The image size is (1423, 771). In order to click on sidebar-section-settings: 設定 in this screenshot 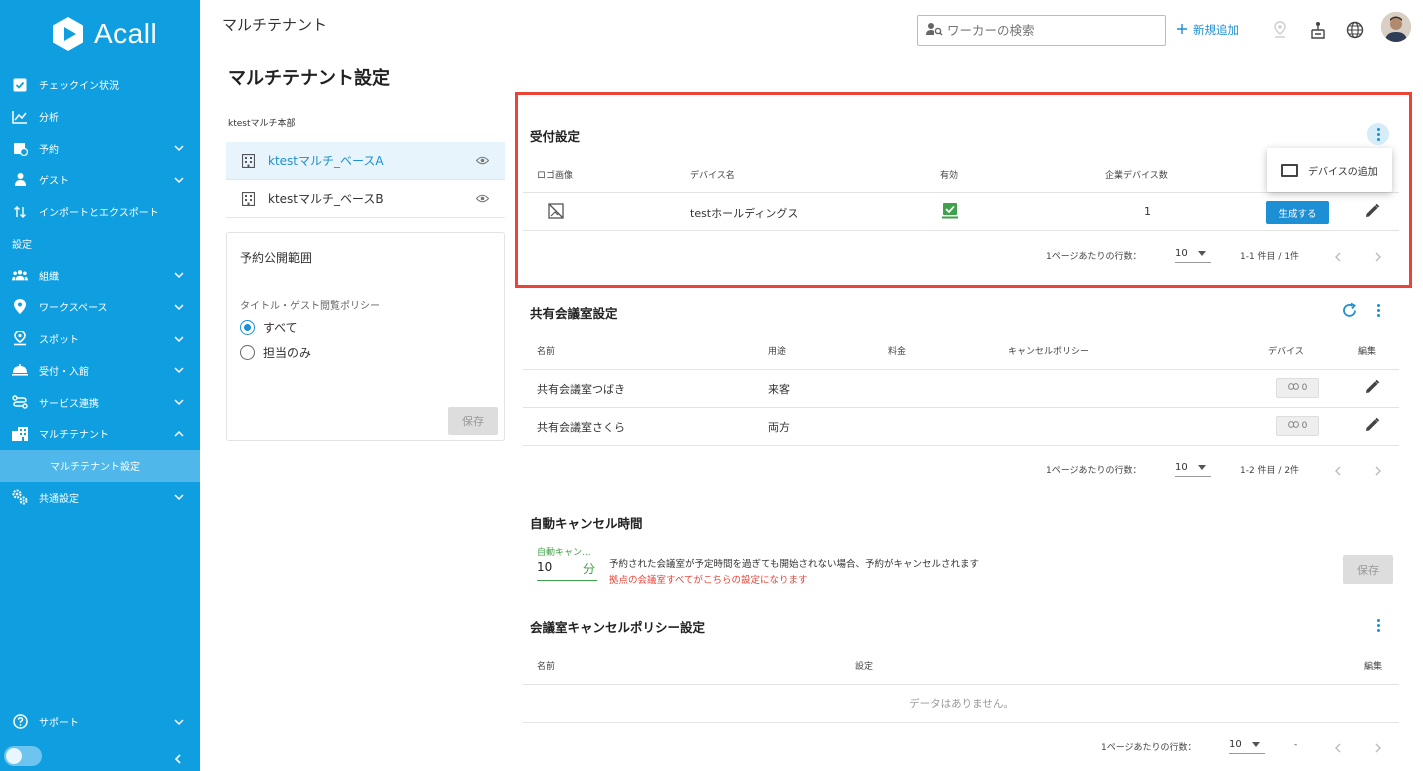, I will do `click(22, 245)`.